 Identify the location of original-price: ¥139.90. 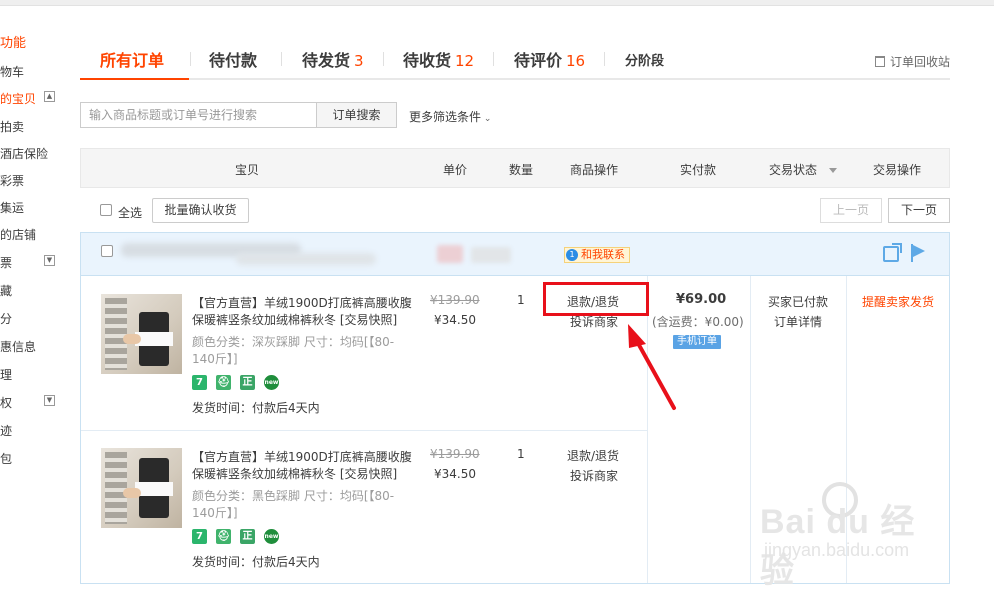
(455, 454).